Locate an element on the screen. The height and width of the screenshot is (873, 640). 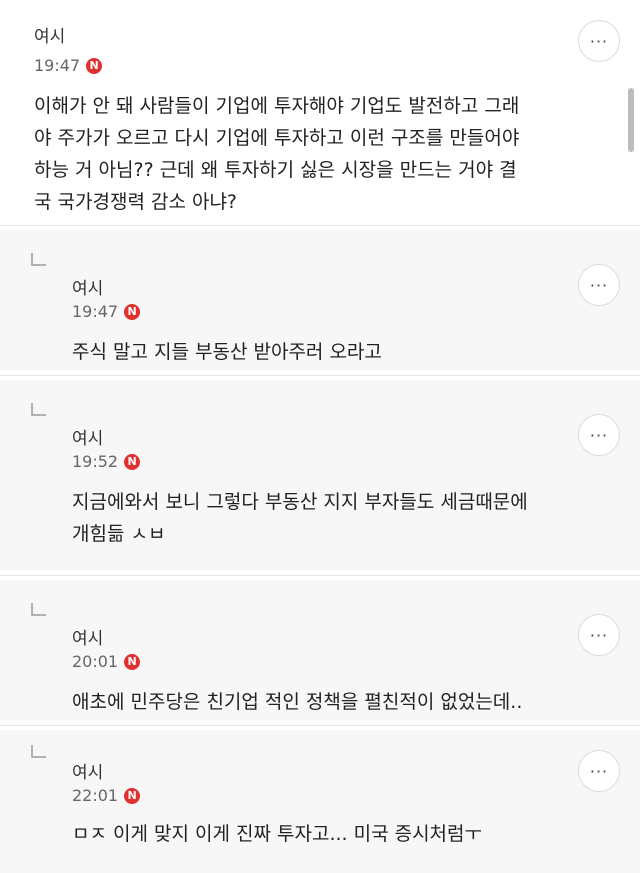
reply-meta: 19:47 N is located at coordinates (106, 311).